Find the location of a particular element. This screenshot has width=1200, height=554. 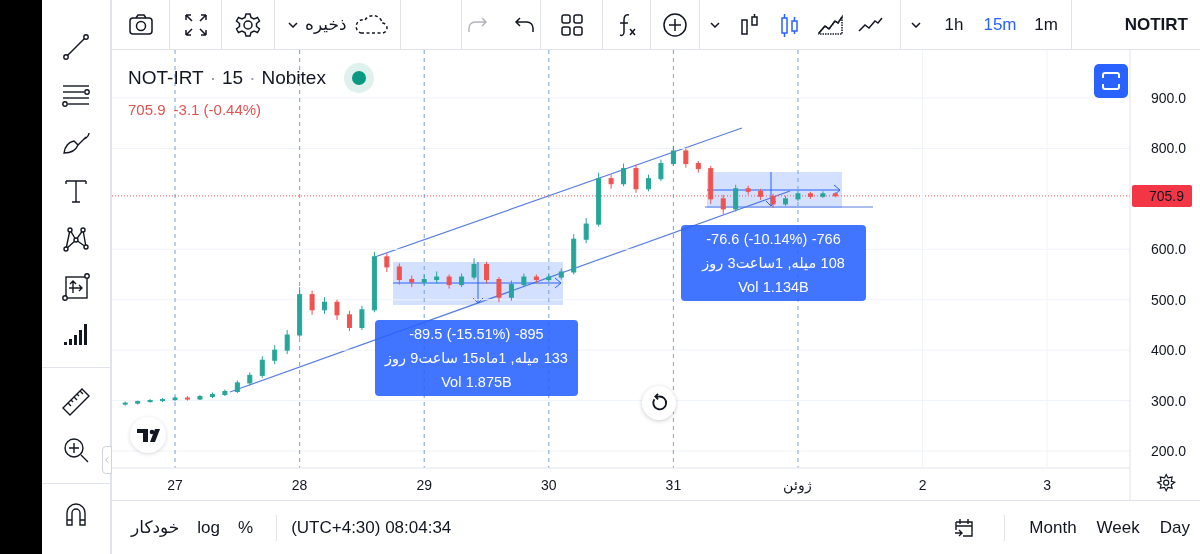

last-price: 705.9 is located at coordinates (147, 109).